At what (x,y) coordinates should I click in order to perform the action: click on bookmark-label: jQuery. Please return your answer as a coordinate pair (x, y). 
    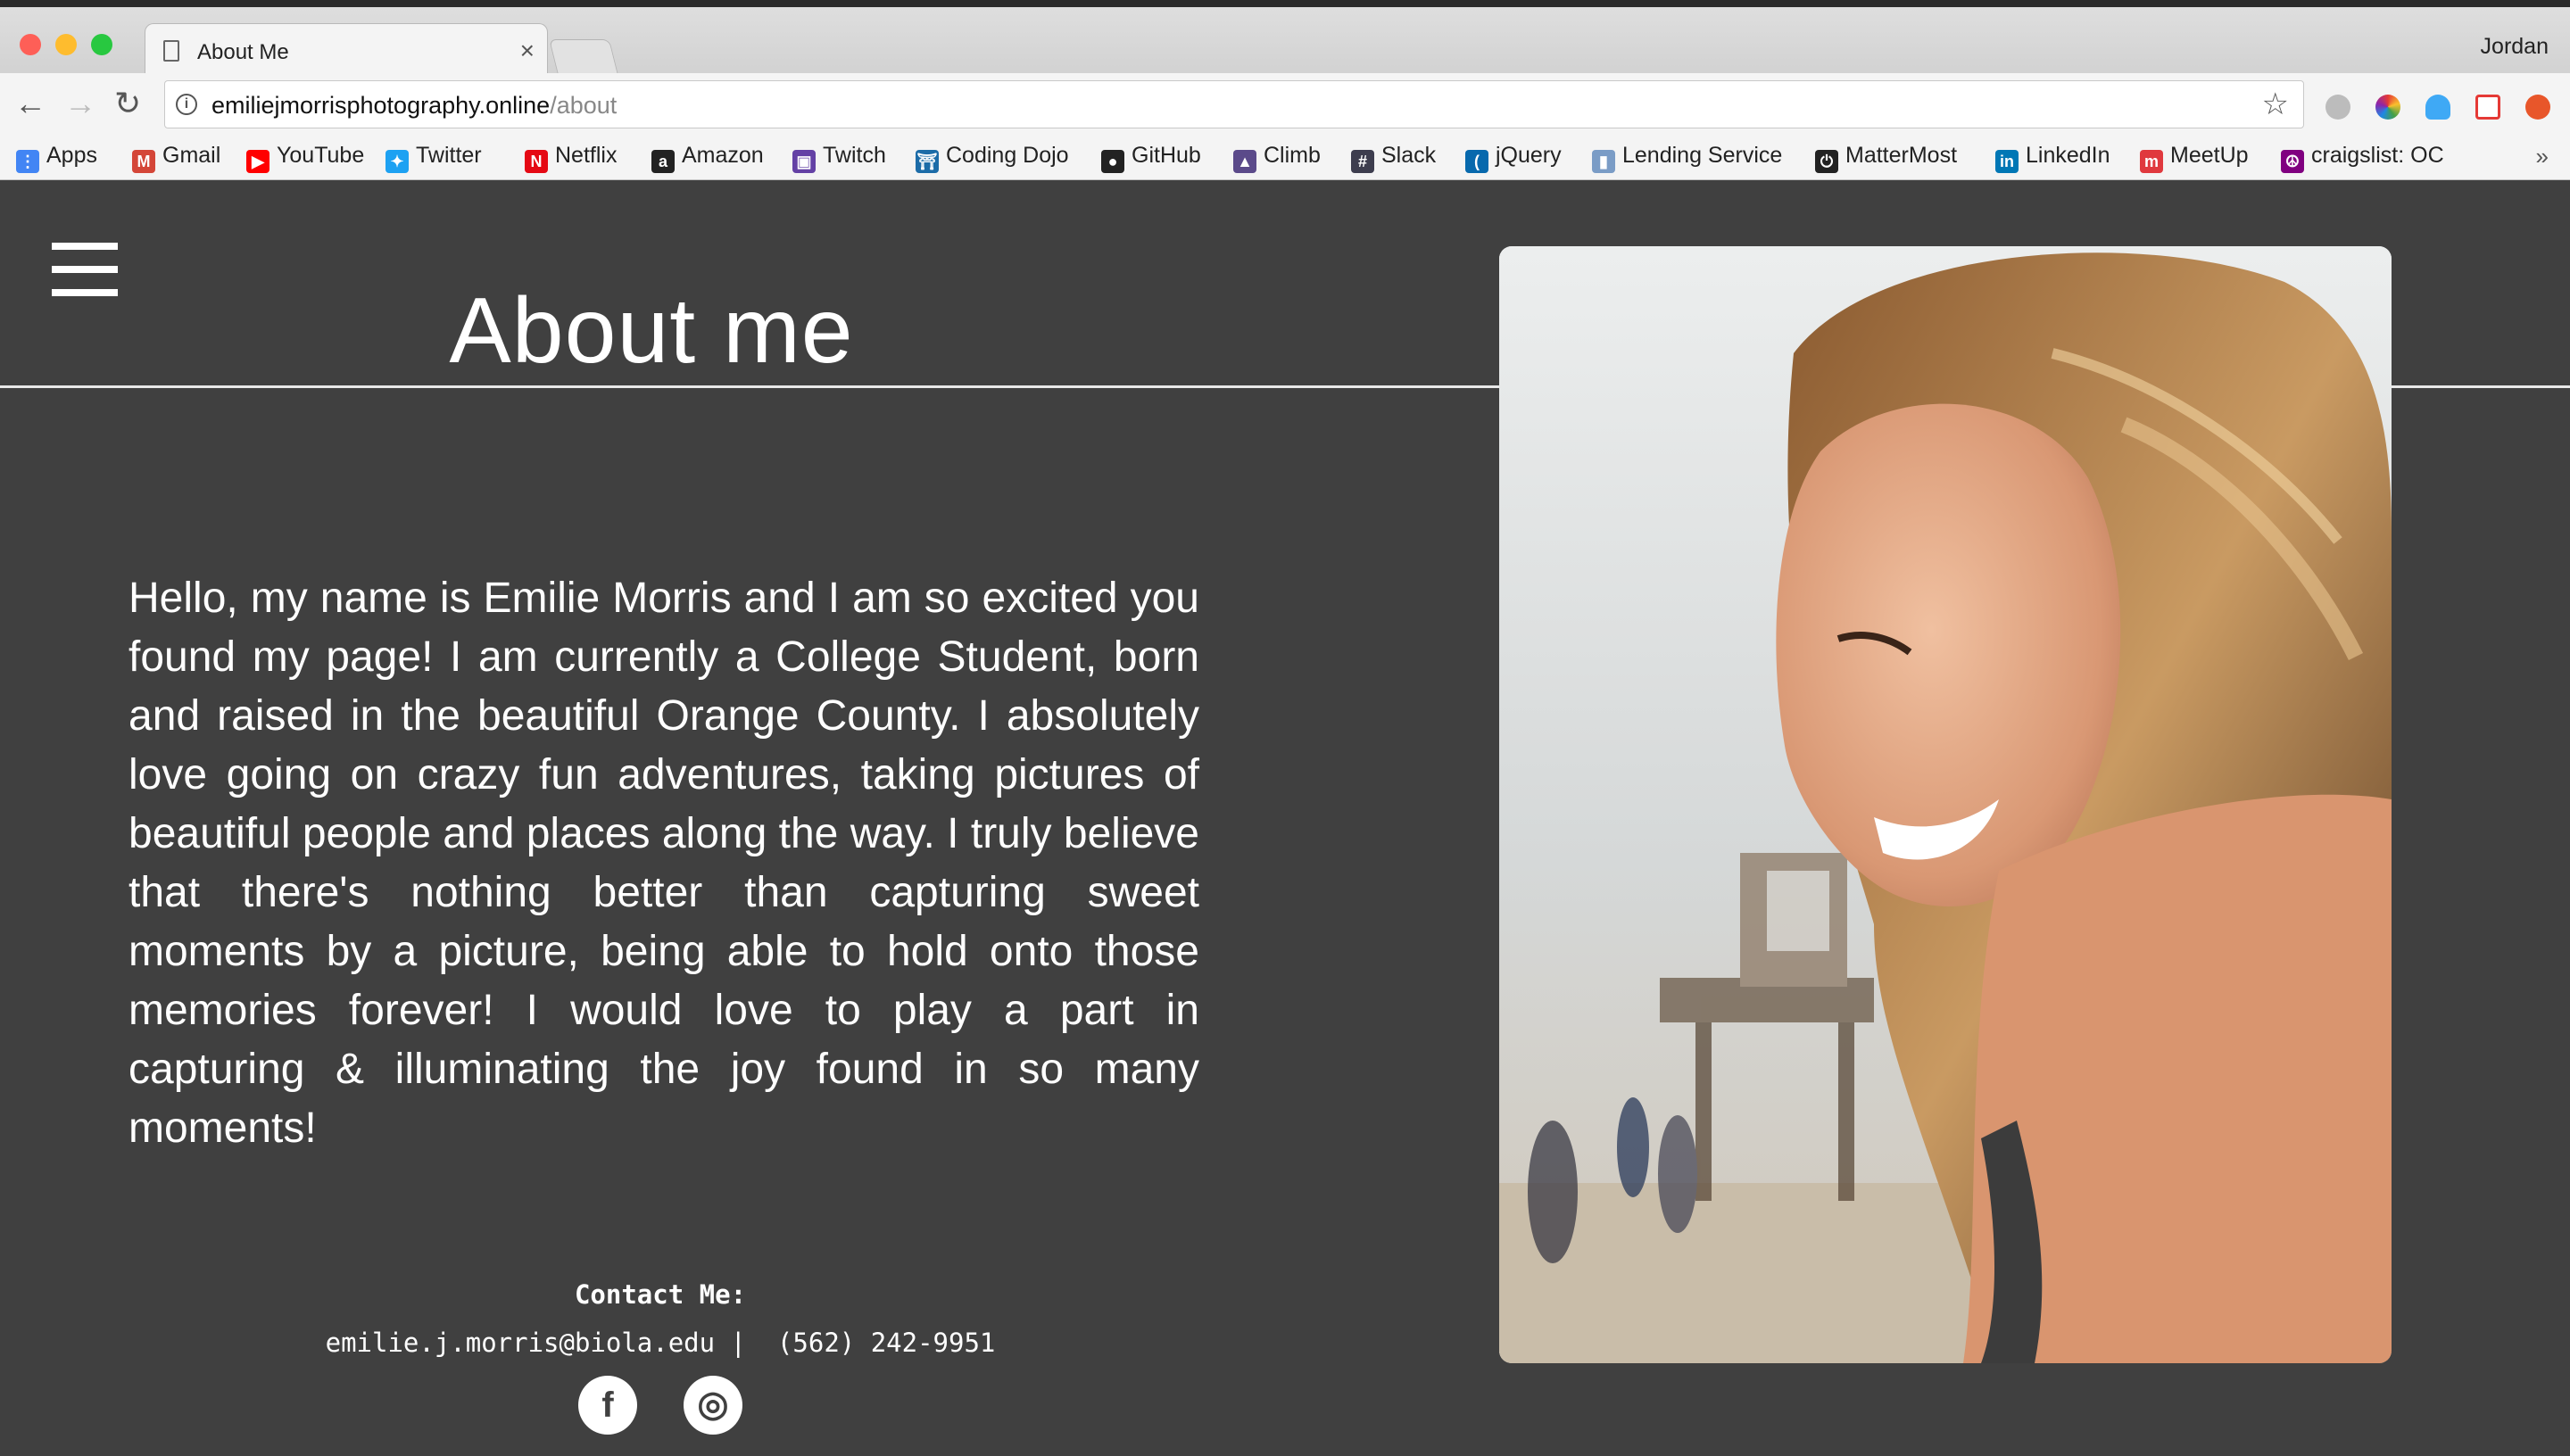
    Looking at the image, I should click on (1529, 155).